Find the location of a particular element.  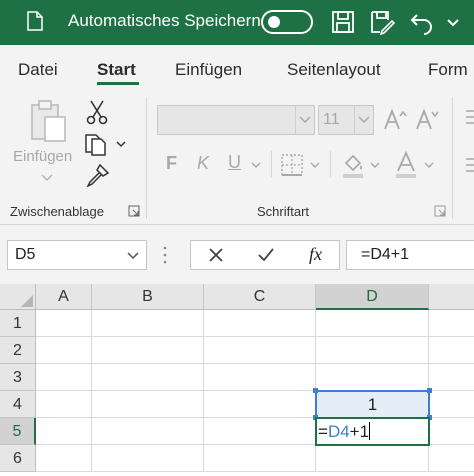

select-all-icon is located at coordinates (27, 301).